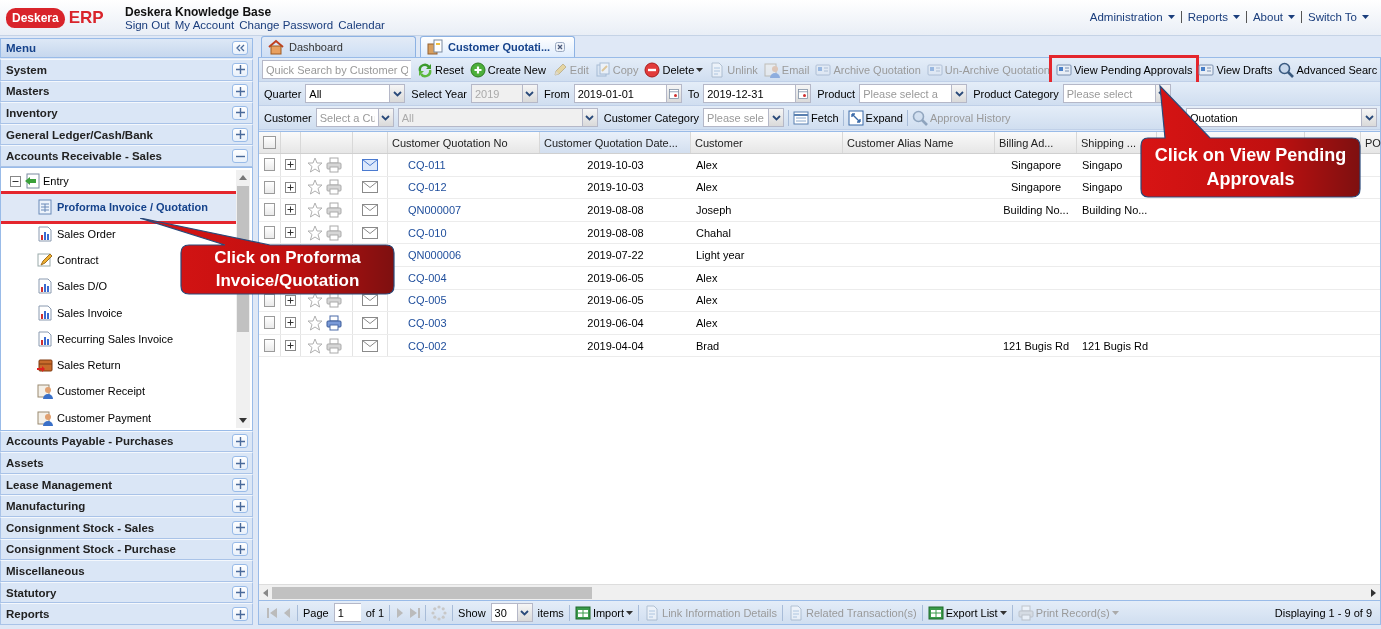 This screenshot has width=1381, height=629. Describe the element at coordinates (435, 210) in the screenshot. I see `quotation-link: QN000007` at that location.